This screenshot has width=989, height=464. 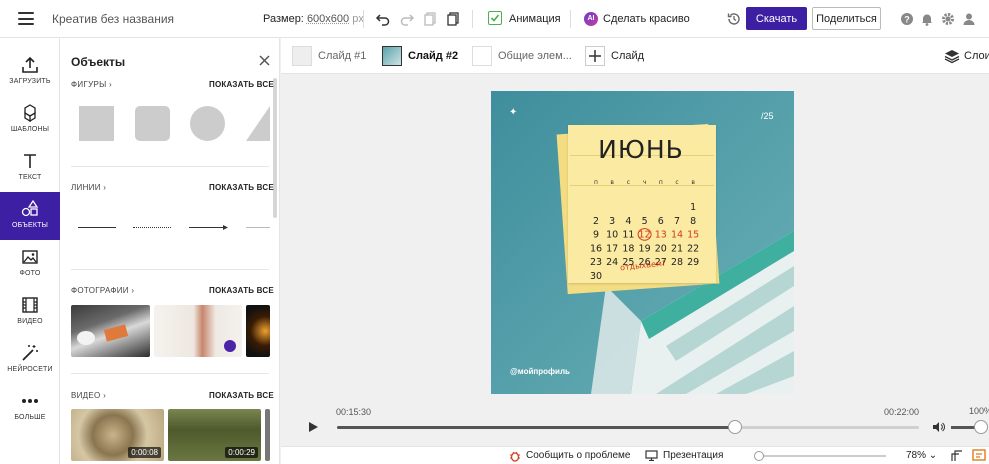 What do you see at coordinates (113, 19) in the screenshot?
I see `document-title: Креатив без названия` at bounding box center [113, 19].